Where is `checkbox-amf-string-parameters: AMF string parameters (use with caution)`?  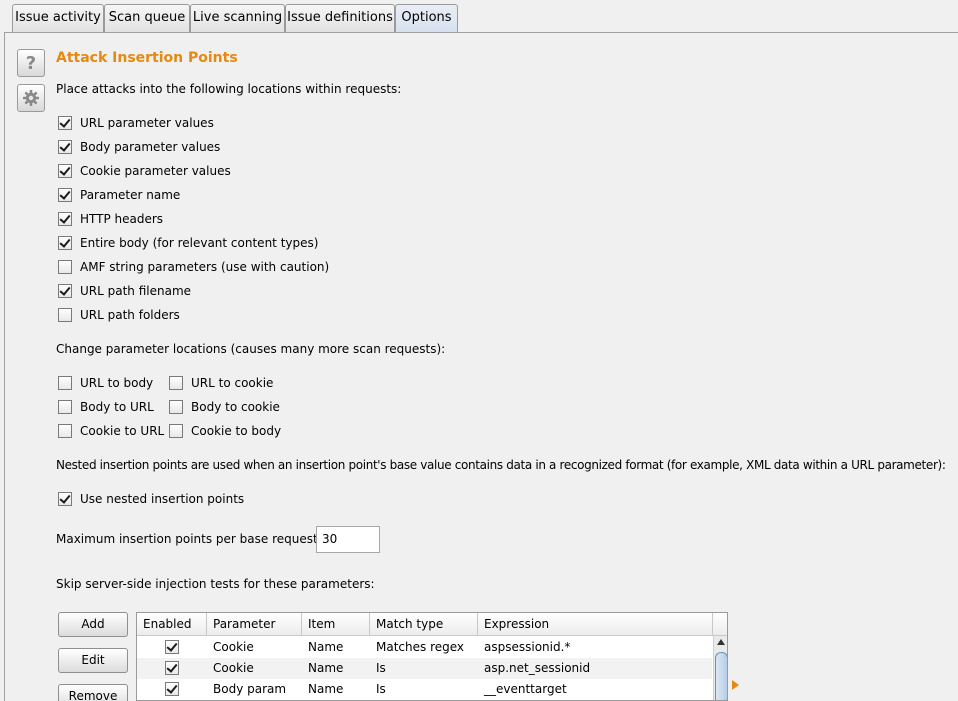
checkbox-amf-string-parameters: AMF string parameters (use with caution) is located at coordinates (193, 267).